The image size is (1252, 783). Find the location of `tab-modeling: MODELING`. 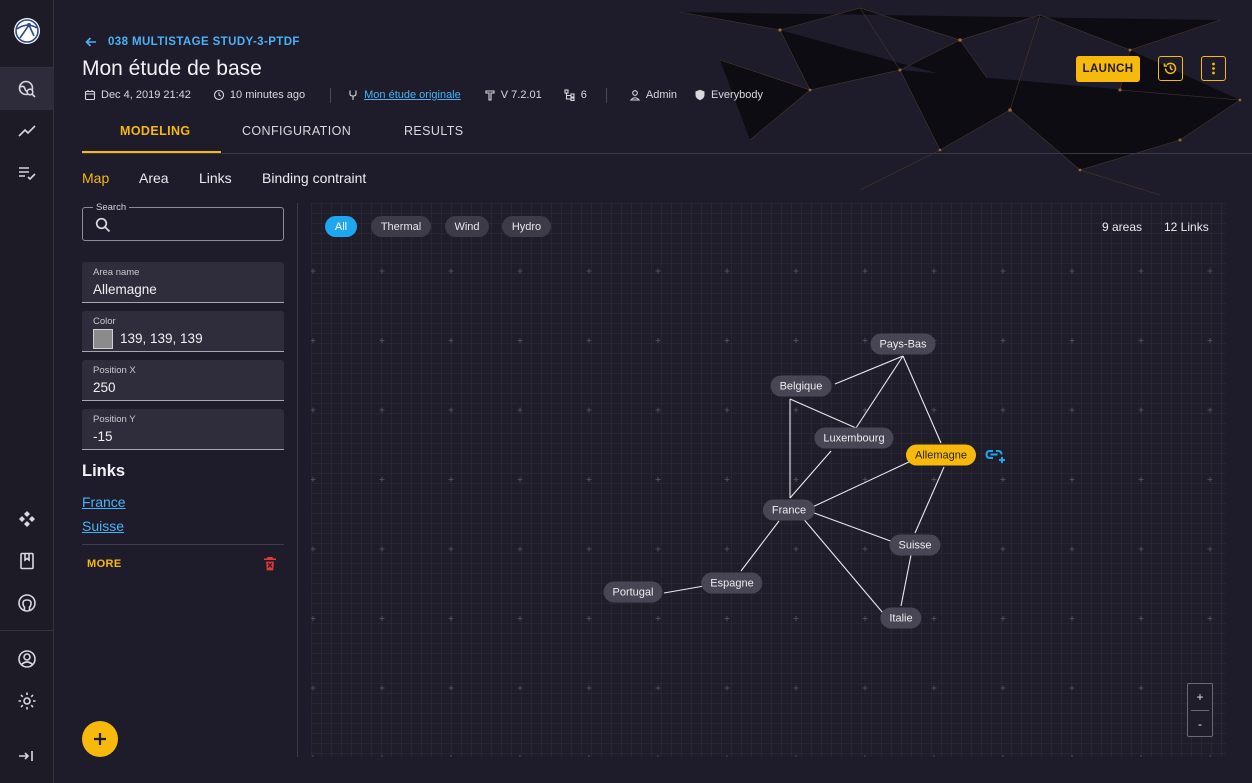

tab-modeling: MODELING is located at coordinates (155, 131).